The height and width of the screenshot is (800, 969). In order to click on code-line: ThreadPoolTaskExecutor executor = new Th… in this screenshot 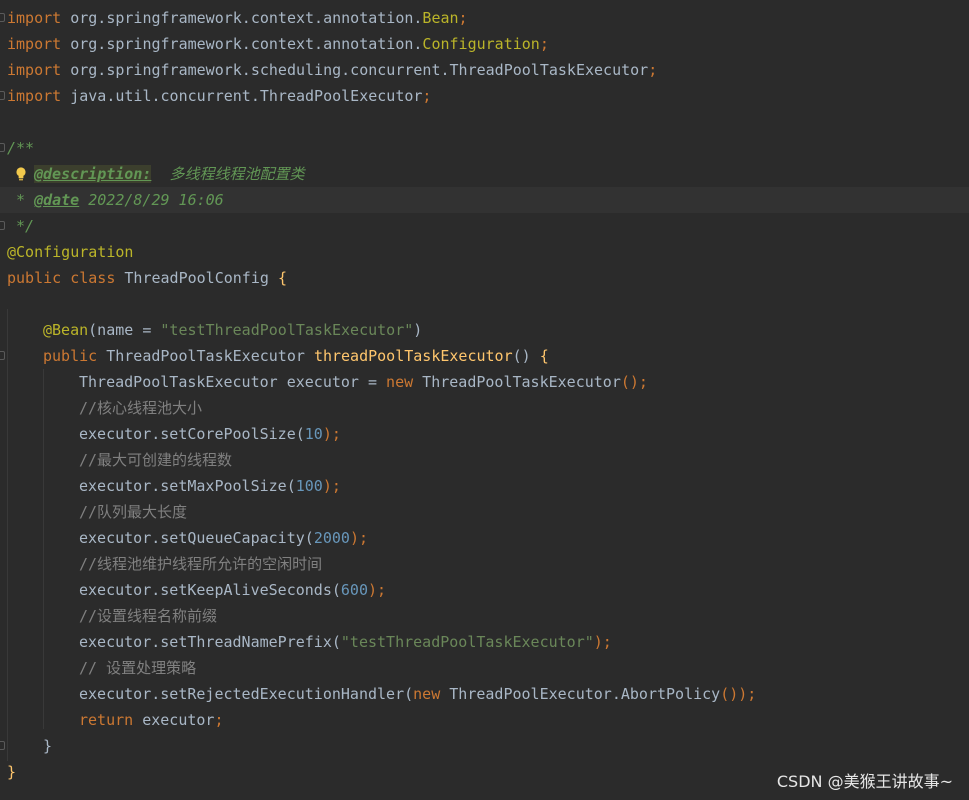, I will do `click(484, 382)`.